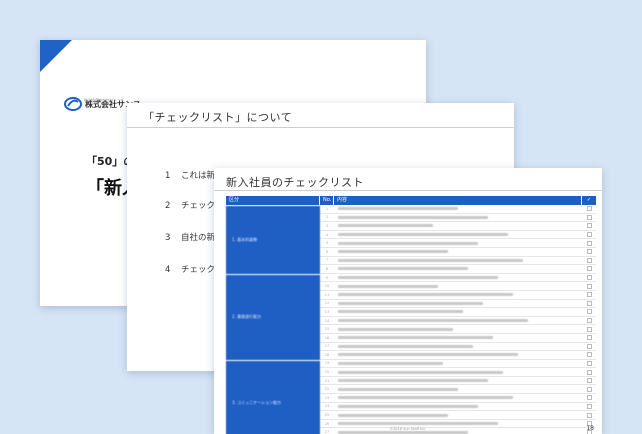 The image size is (642, 434). What do you see at coordinates (273, 317) in the screenshot?
I see `category-cell: 2. 業務遂行能力` at bounding box center [273, 317].